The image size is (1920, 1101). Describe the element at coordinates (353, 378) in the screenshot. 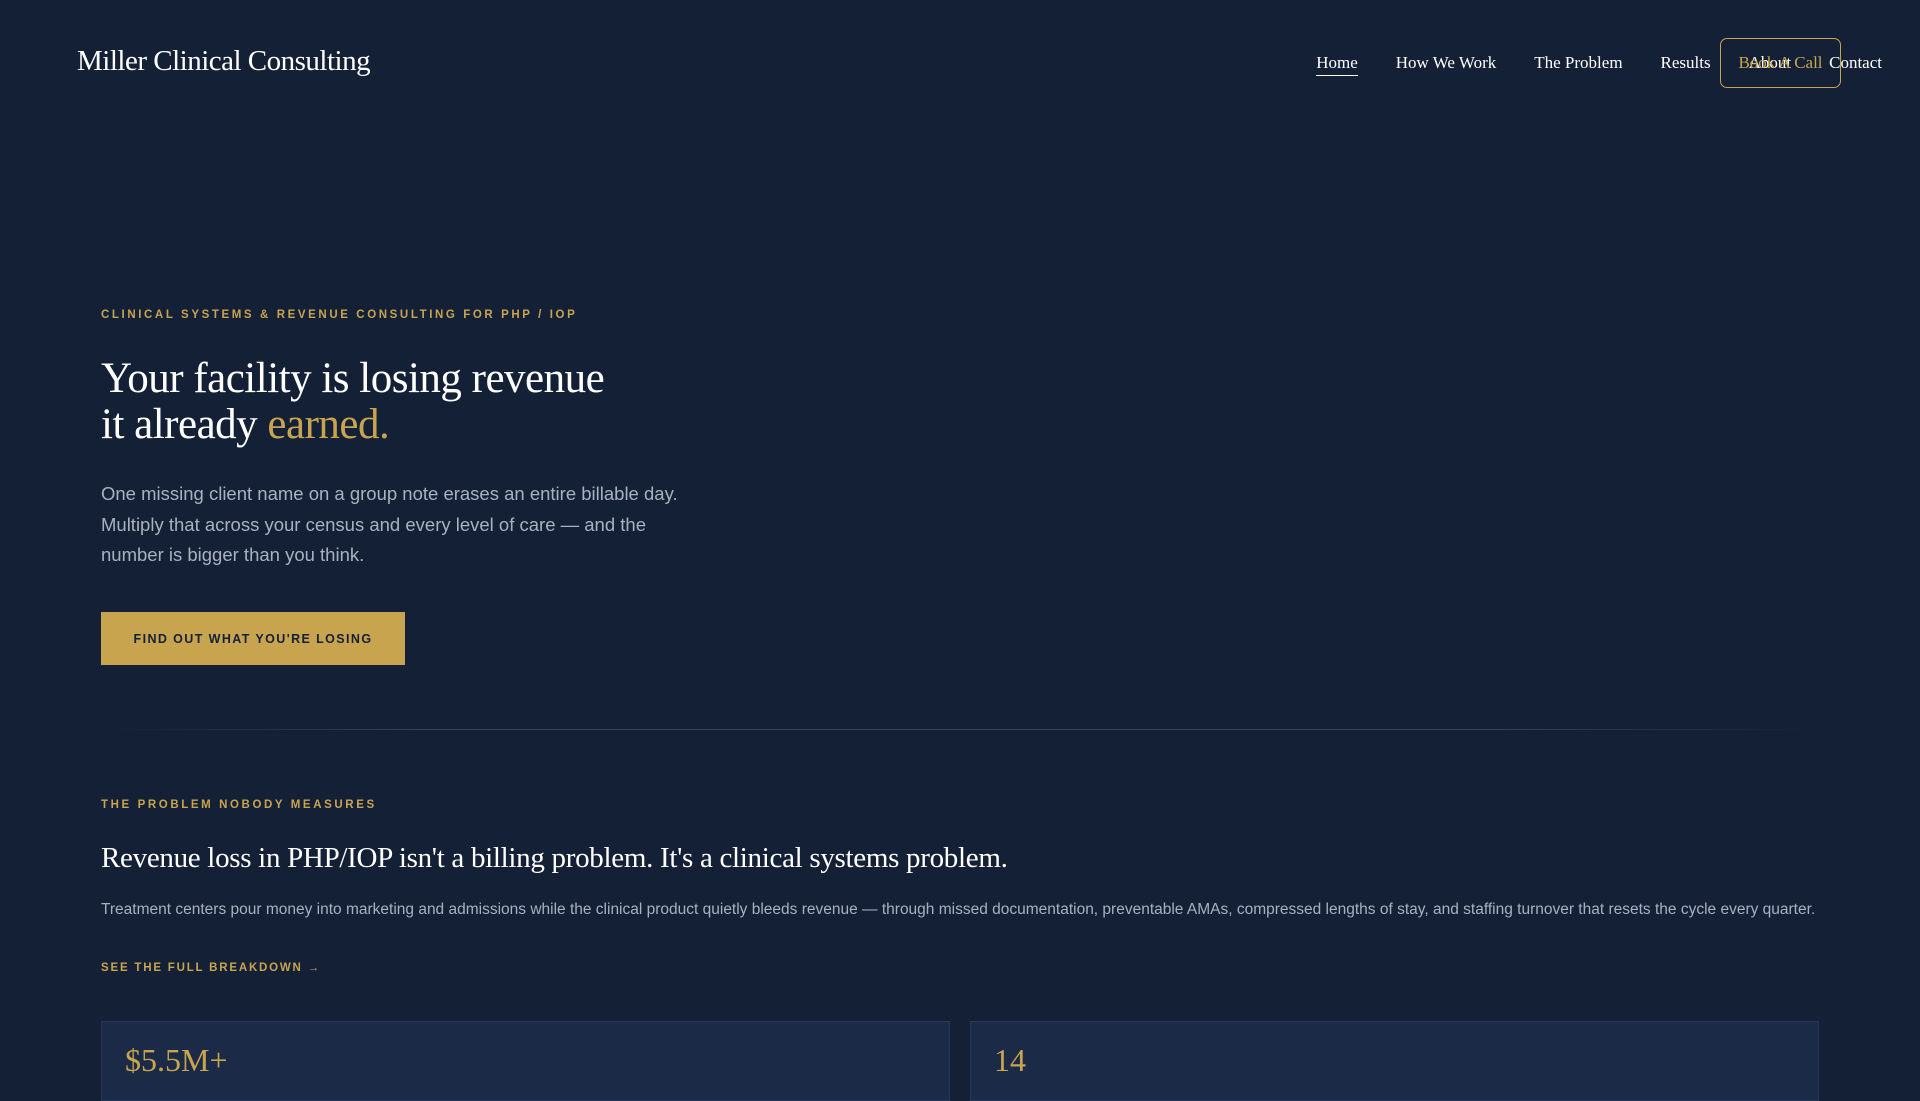

I see `hero-title-line1: Your facility is losing revenue` at that location.